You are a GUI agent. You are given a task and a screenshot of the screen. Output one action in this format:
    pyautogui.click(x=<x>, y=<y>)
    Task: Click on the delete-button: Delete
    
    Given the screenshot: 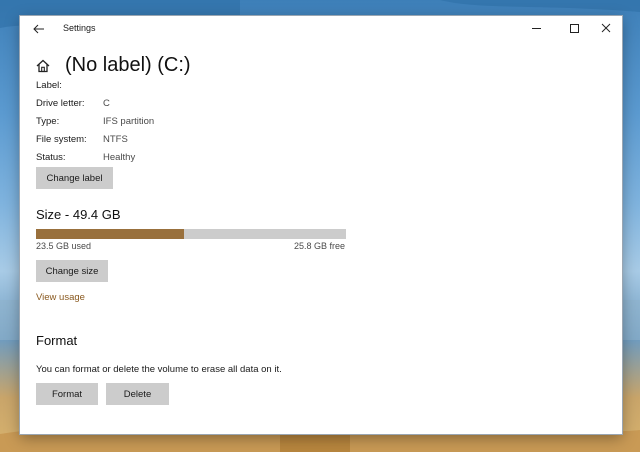 What is the action you would take?
    pyautogui.click(x=137, y=394)
    